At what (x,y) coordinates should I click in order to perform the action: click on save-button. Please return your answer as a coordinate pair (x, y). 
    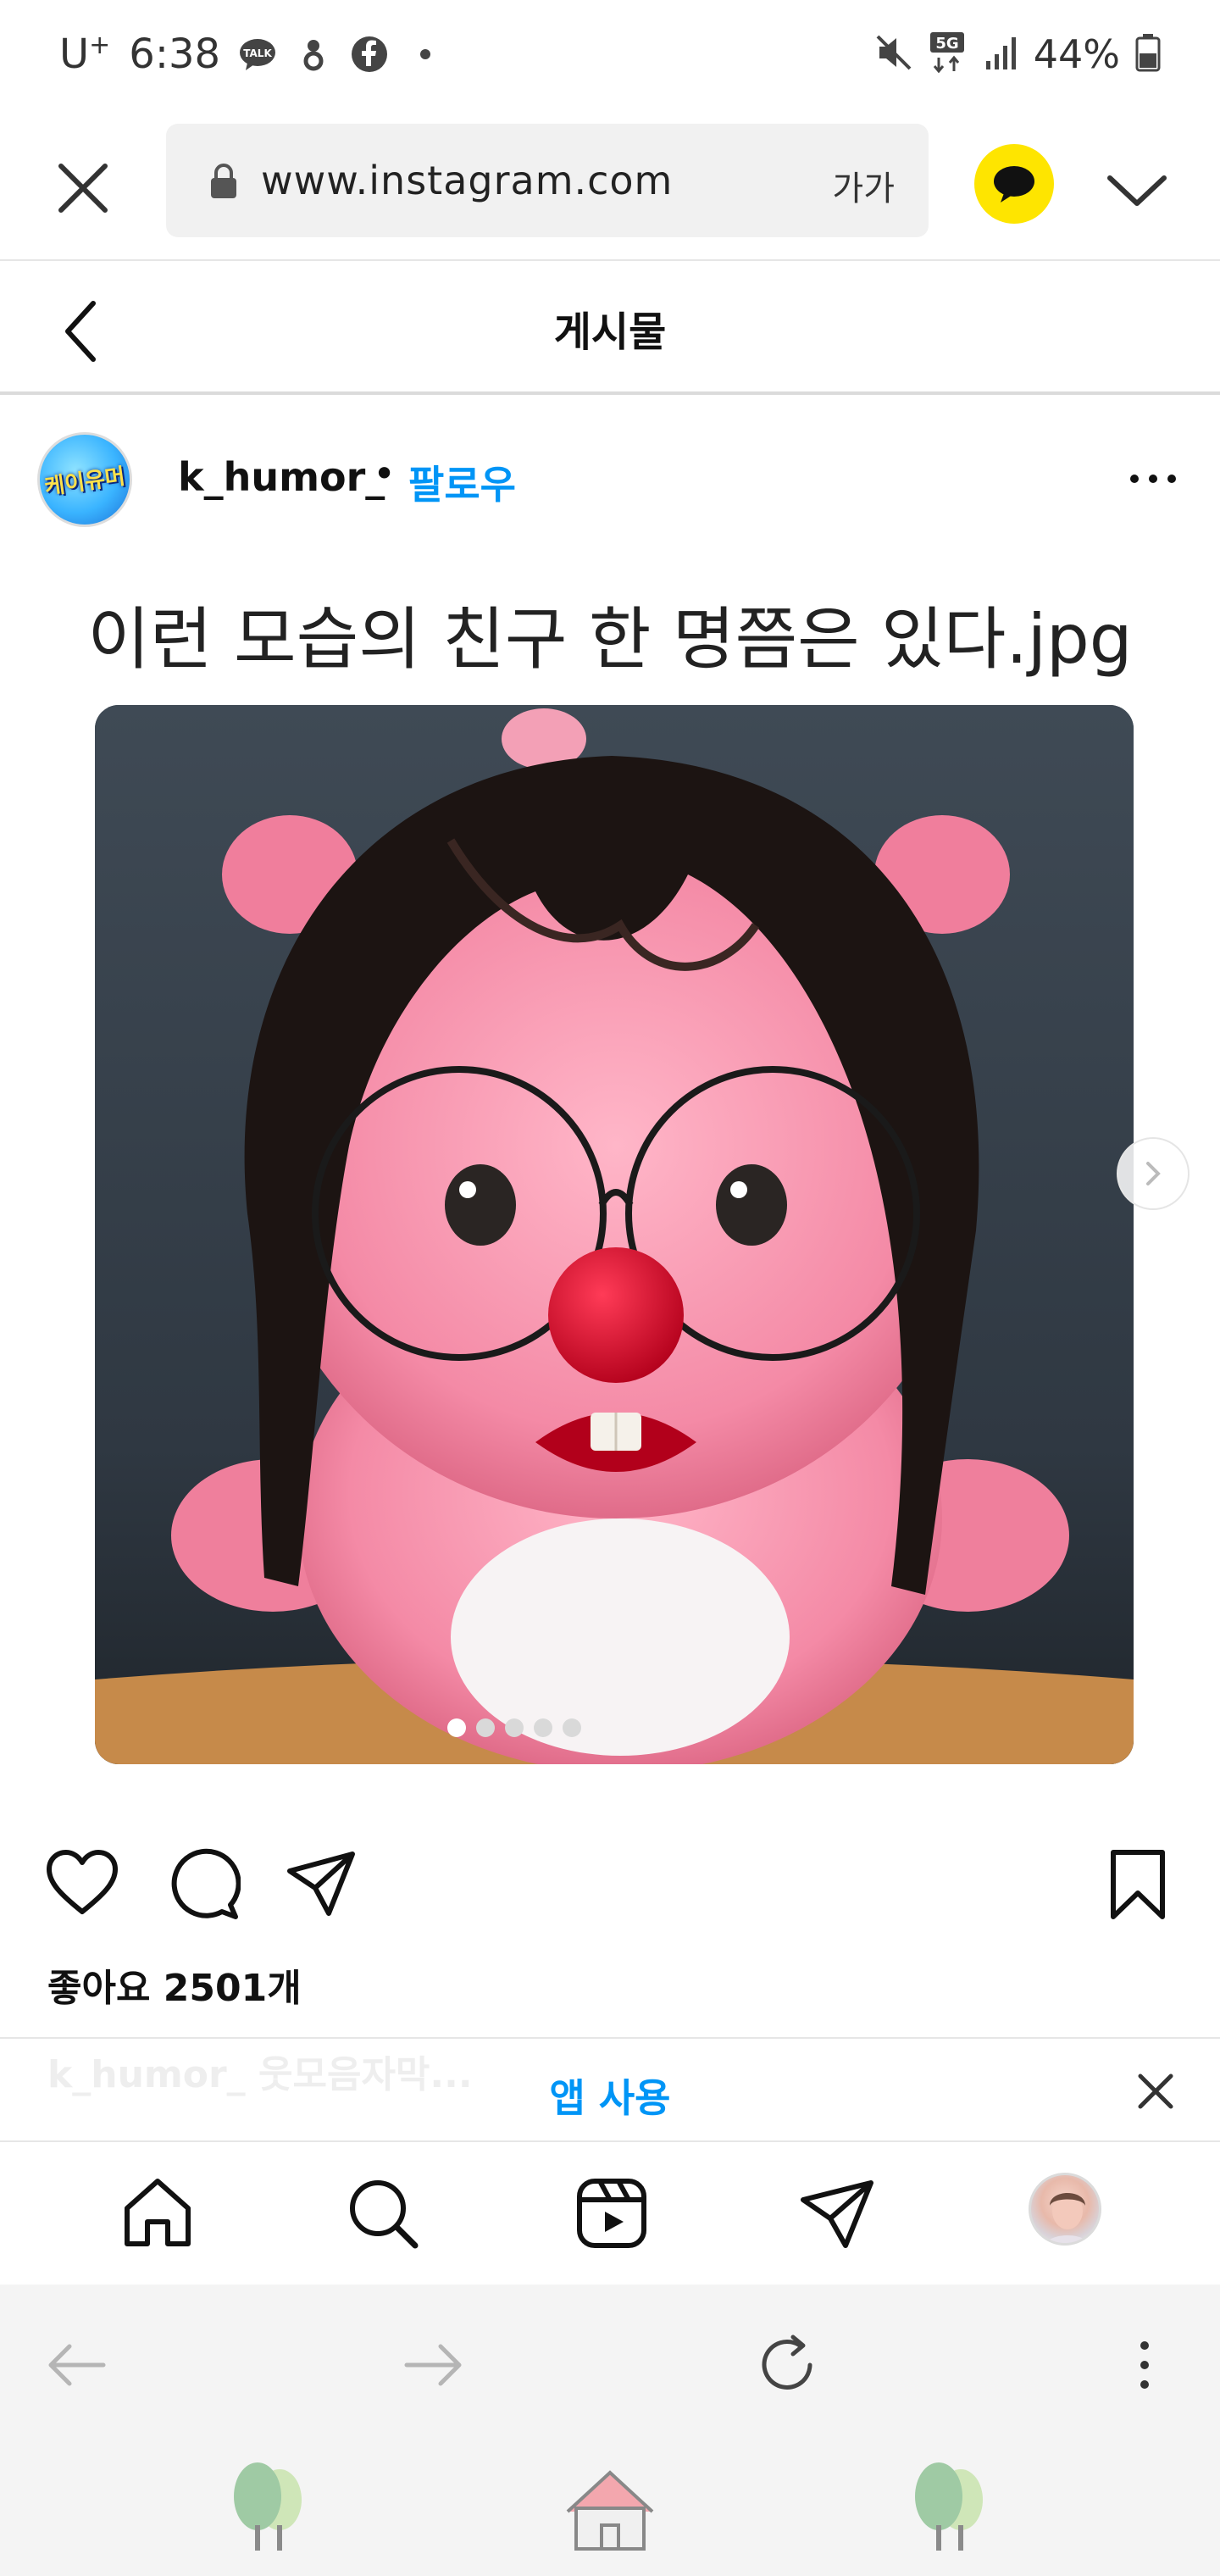
    Looking at the image, I should click on (1138, 1884).